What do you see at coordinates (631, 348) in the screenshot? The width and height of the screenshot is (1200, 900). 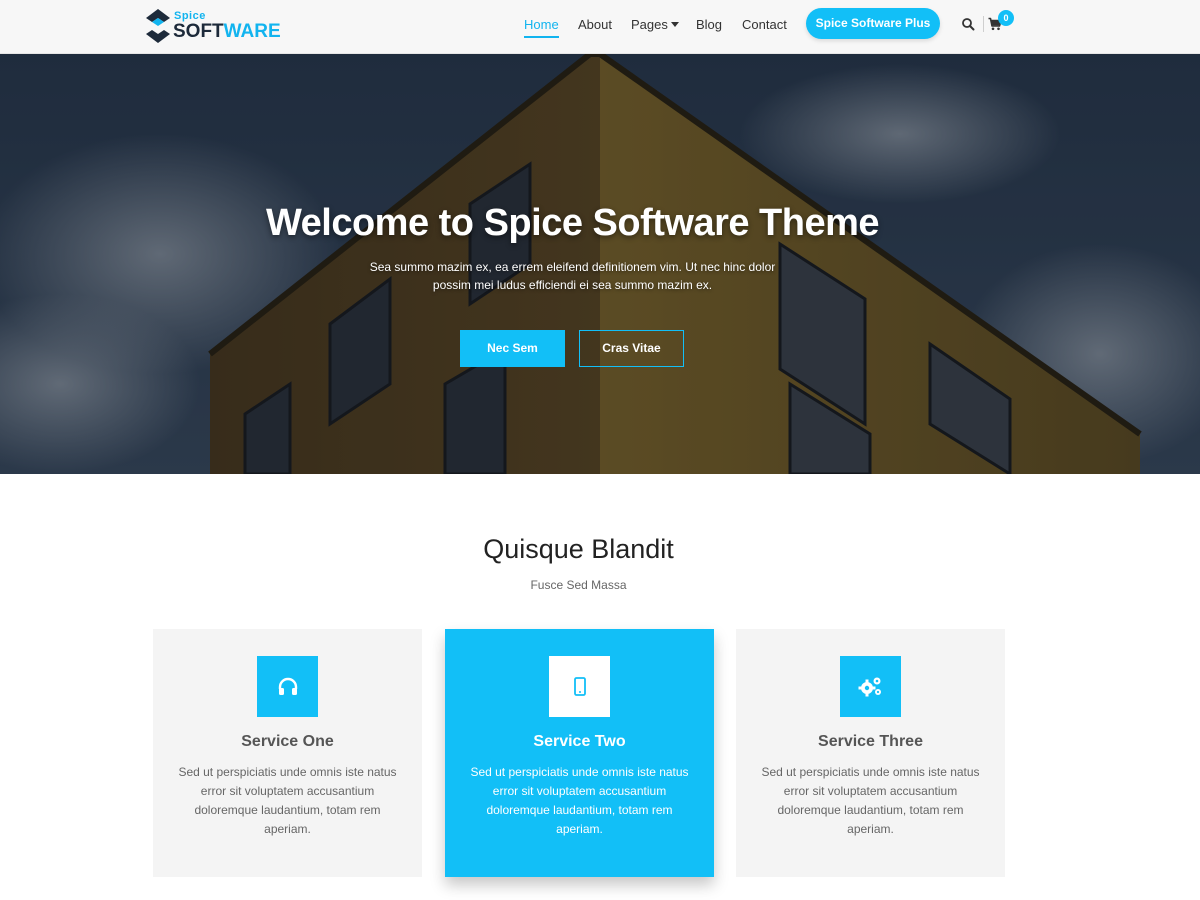 I see `cras-vitae-button: Cras Vitae` at bounding box center [631, 348].